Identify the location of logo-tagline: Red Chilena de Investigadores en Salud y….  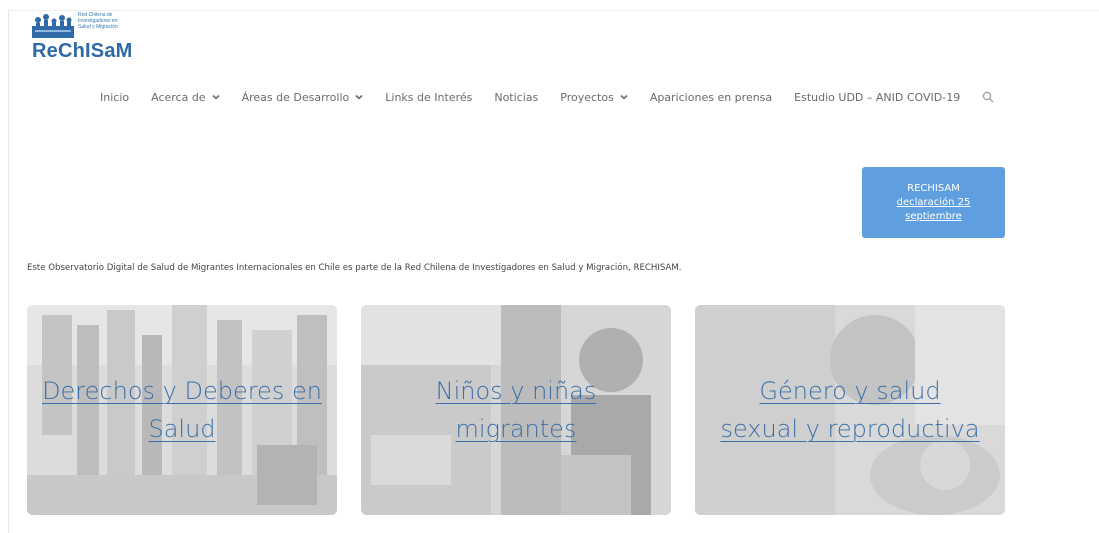
(113, 21).